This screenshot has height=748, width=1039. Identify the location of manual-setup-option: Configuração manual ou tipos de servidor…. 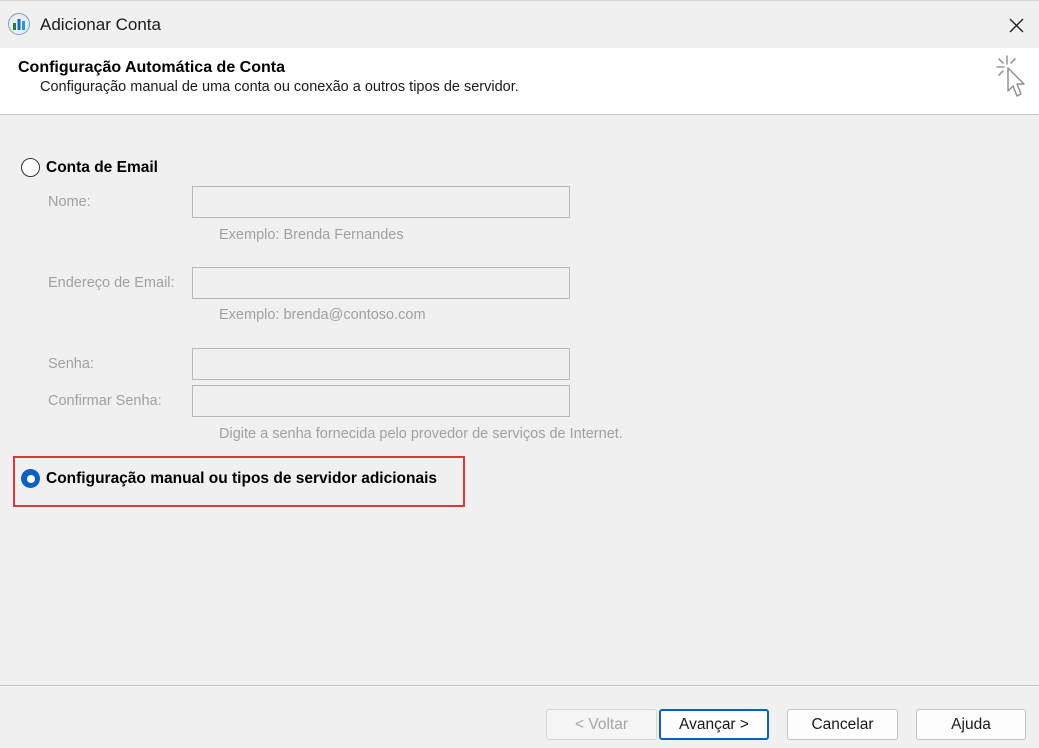
(229, 478).